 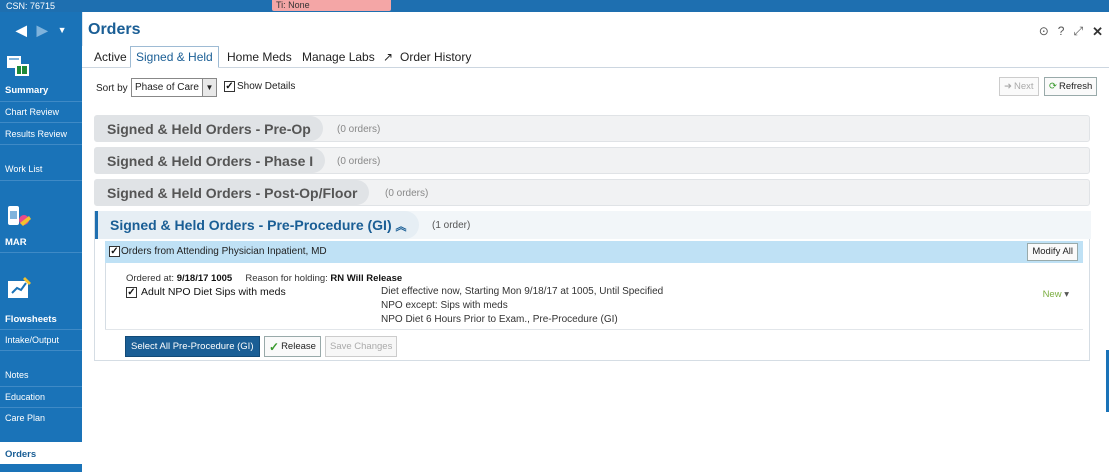 I want to click on title-icons: ⊙ ? ⤢ ✕, so click(x=1071, y=32).